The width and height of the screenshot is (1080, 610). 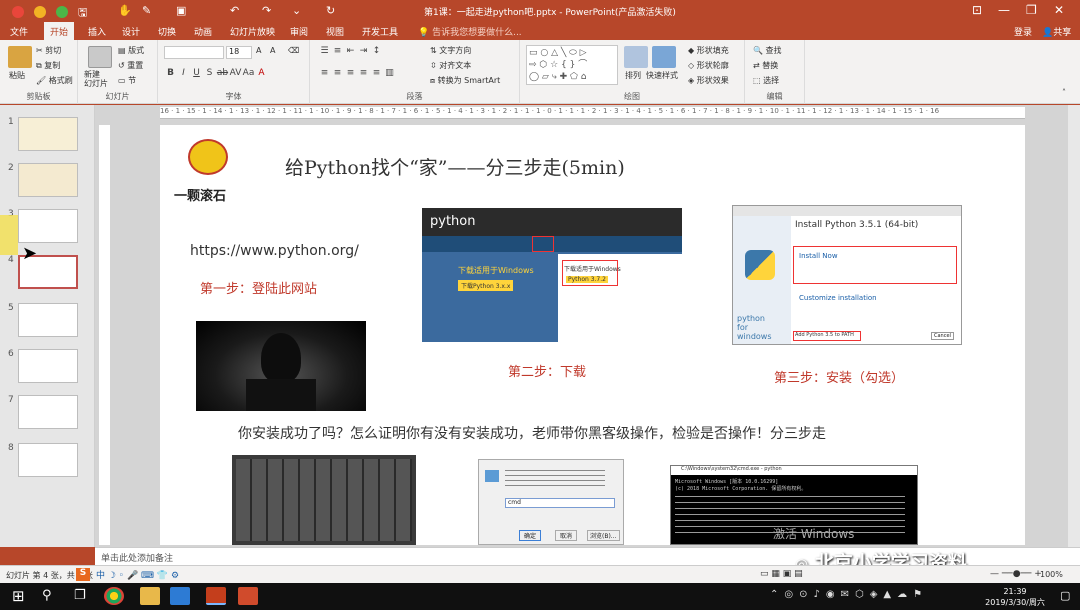 What do you see at coordinates (363, 73) in the screenshot?
I see `justify-icon: ≡` at bounding box center [363, 73].